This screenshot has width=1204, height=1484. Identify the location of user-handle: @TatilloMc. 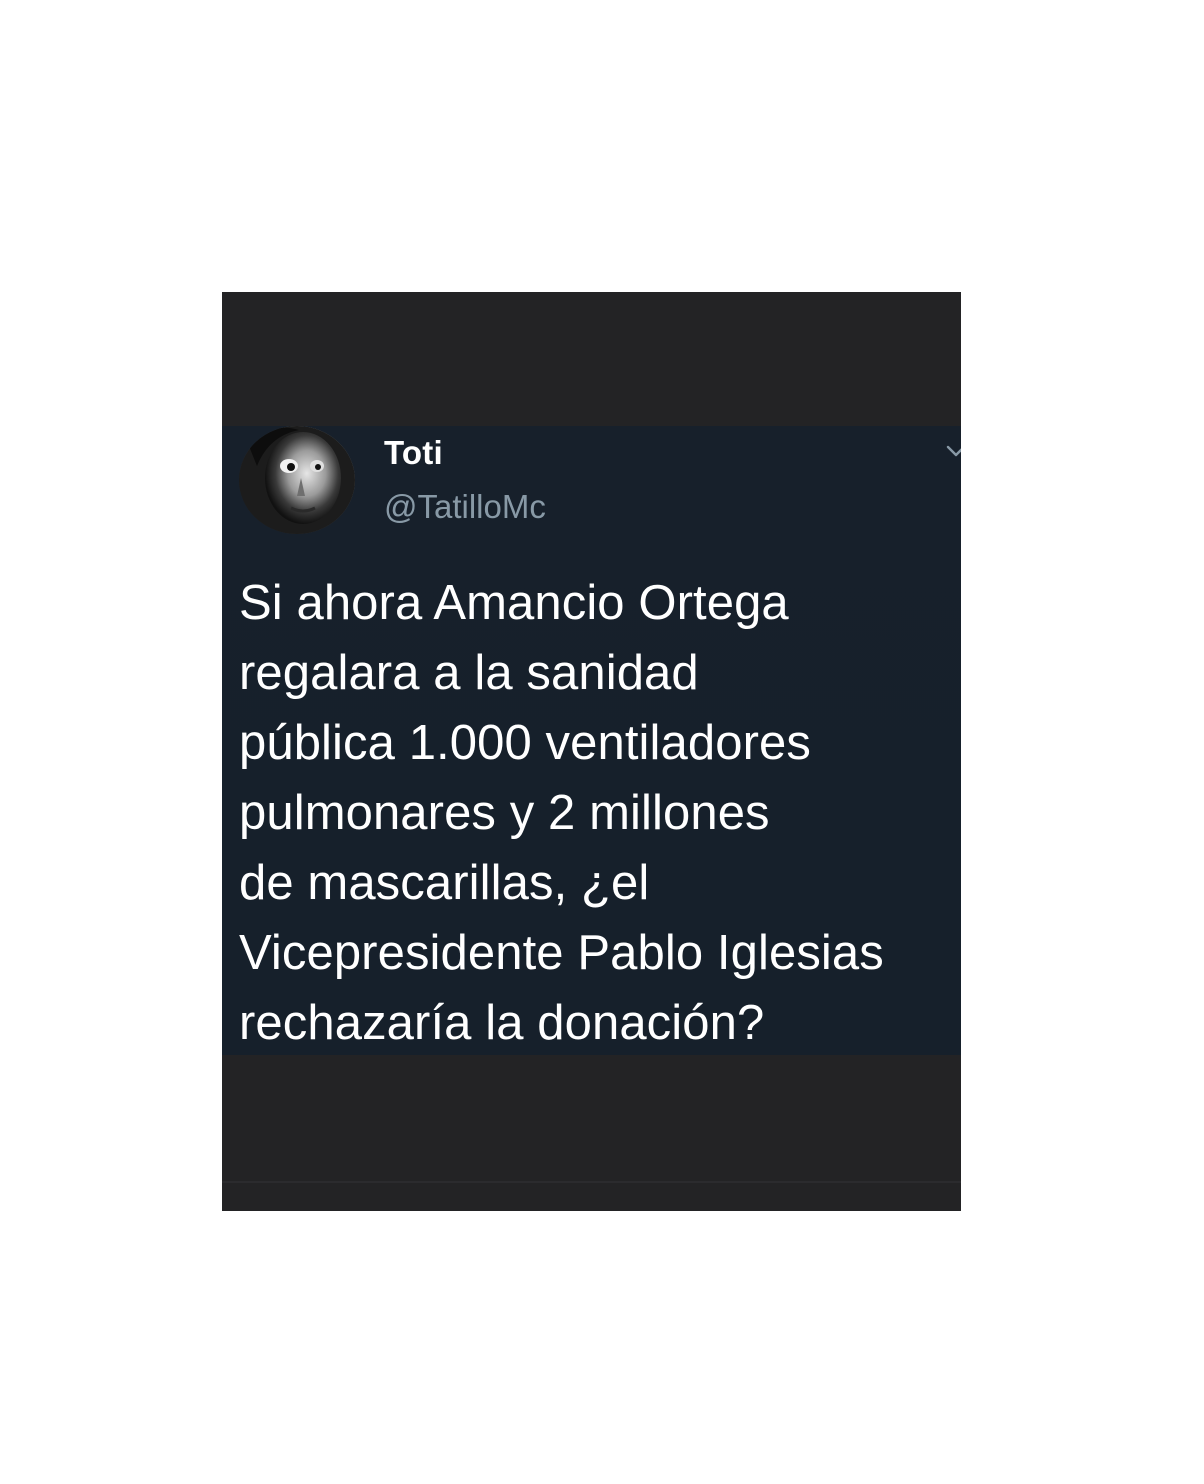
(465, 507).